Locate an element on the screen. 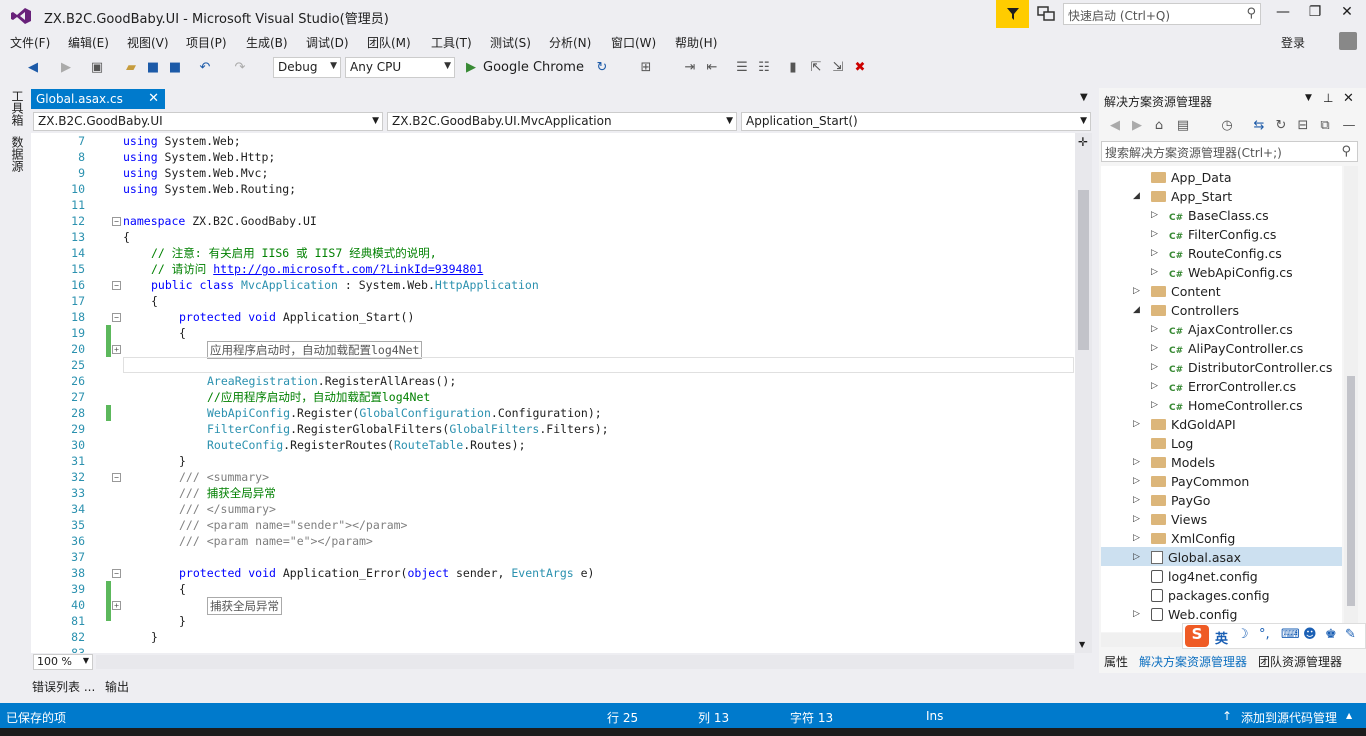 This screenshot has height=736, width=1366. menu-build: 生成(B) is located at coordinates (267, 42).